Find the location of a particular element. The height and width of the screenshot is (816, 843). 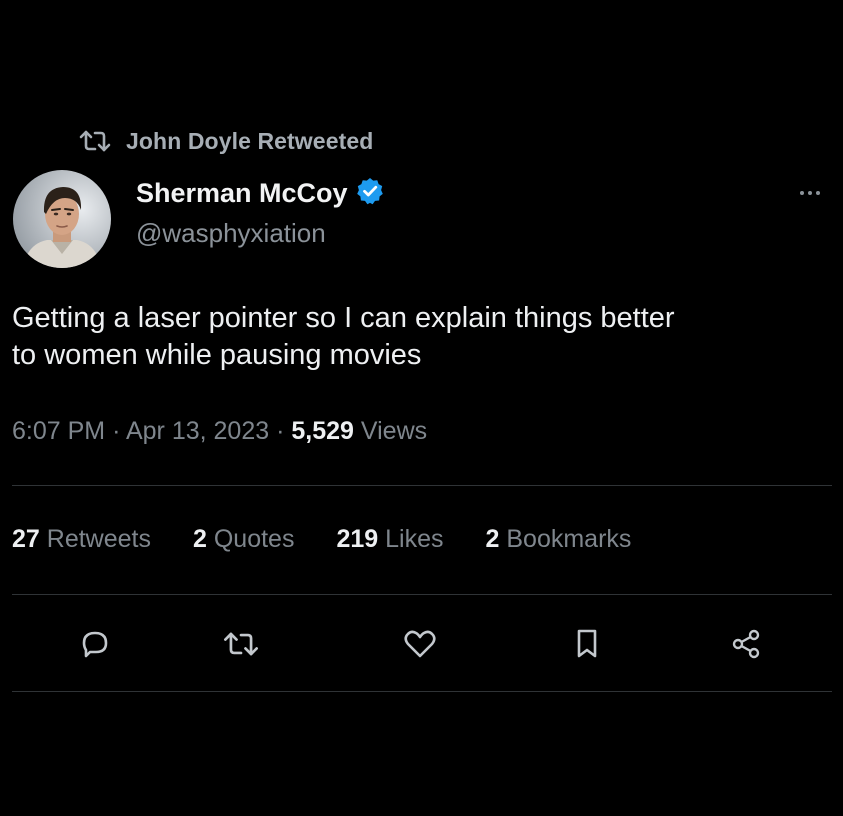

like-button is located at coordinates (420, 644).